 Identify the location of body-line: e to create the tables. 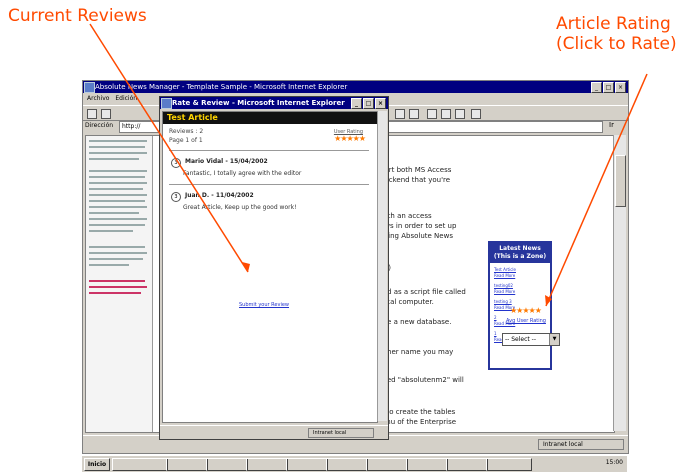
(418, 412).